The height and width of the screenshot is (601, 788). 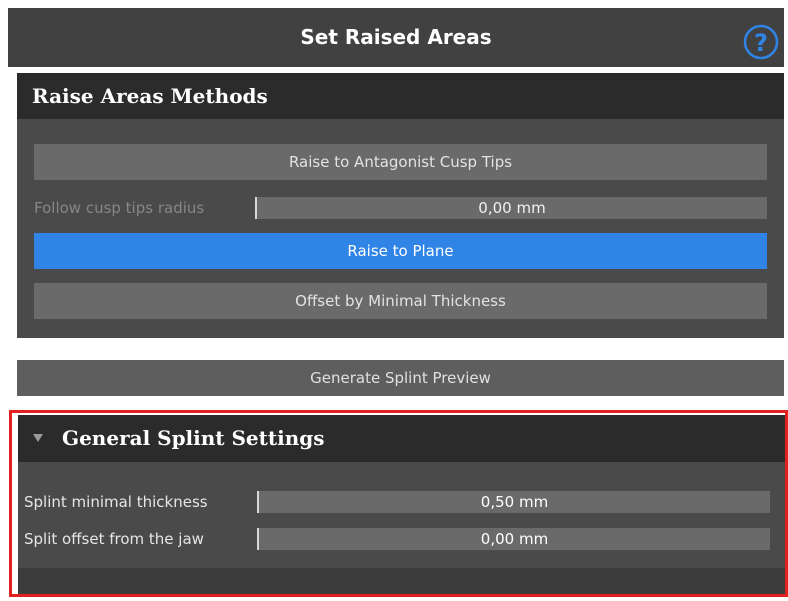 I want to click on dialog-title: Set Raised Areas, so click(x=396, y=37).